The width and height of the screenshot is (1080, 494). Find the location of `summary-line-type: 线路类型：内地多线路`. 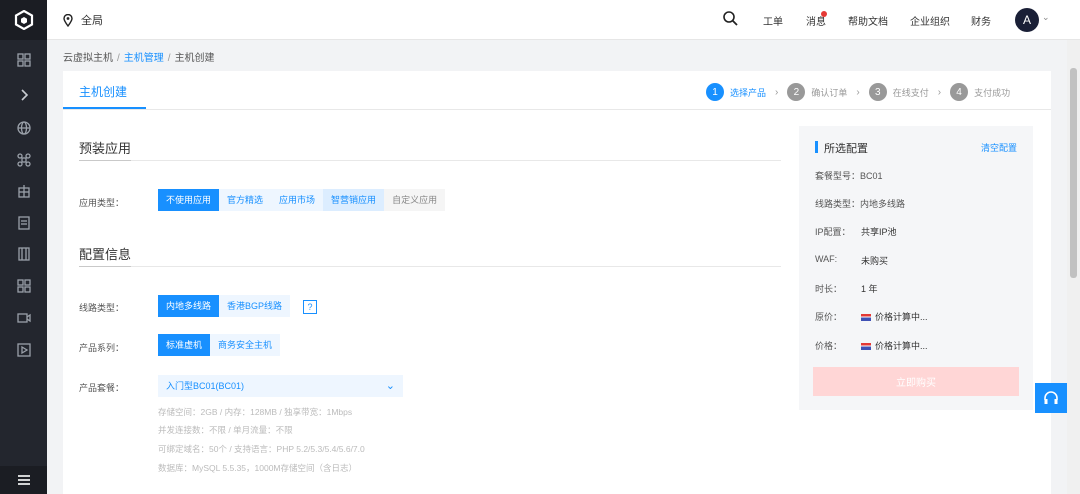

summary-line-type: 线路类型：内地多线路 is located at coordinates (860, 204).